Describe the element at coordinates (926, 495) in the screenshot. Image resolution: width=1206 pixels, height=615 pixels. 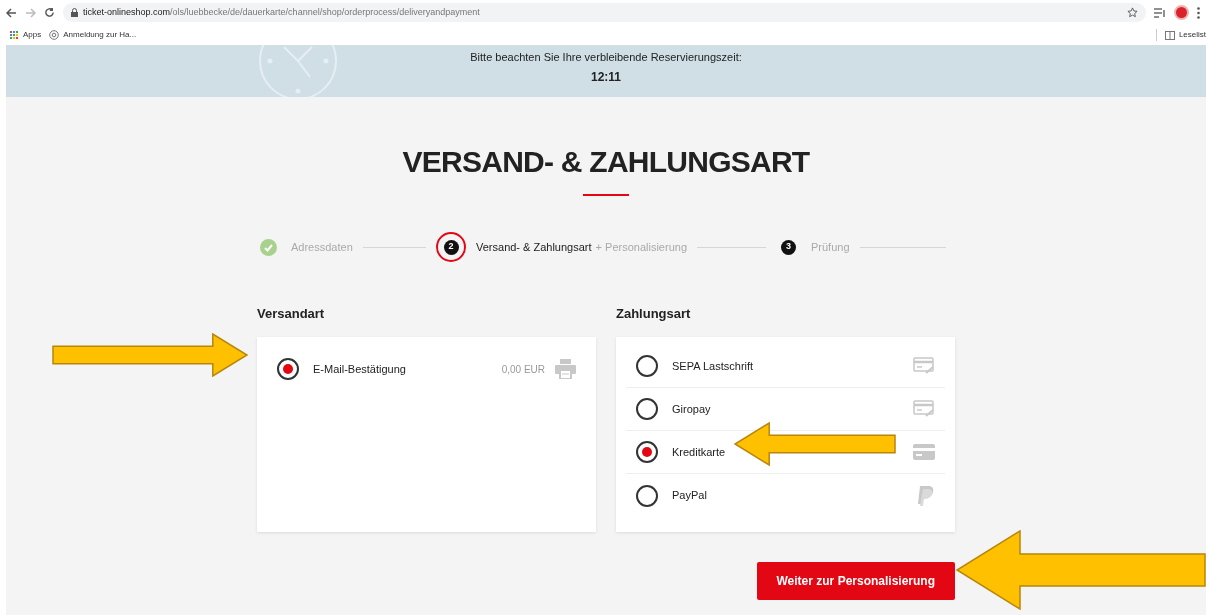
I see `paypal-icon` at that location.